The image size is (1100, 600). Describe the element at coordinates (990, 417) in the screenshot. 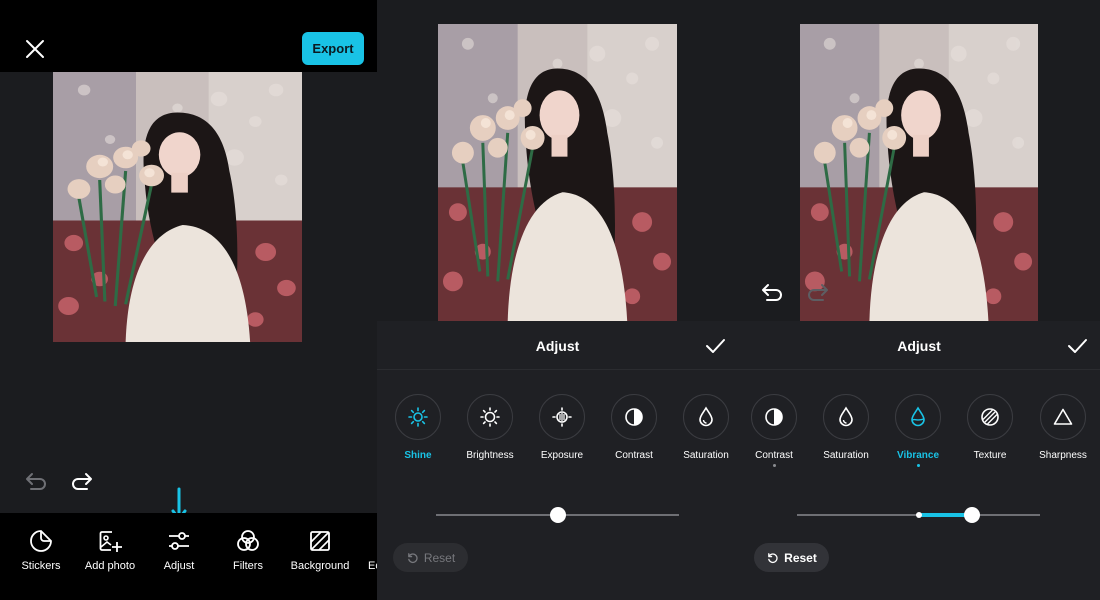

I see `texture-icon` at that location.